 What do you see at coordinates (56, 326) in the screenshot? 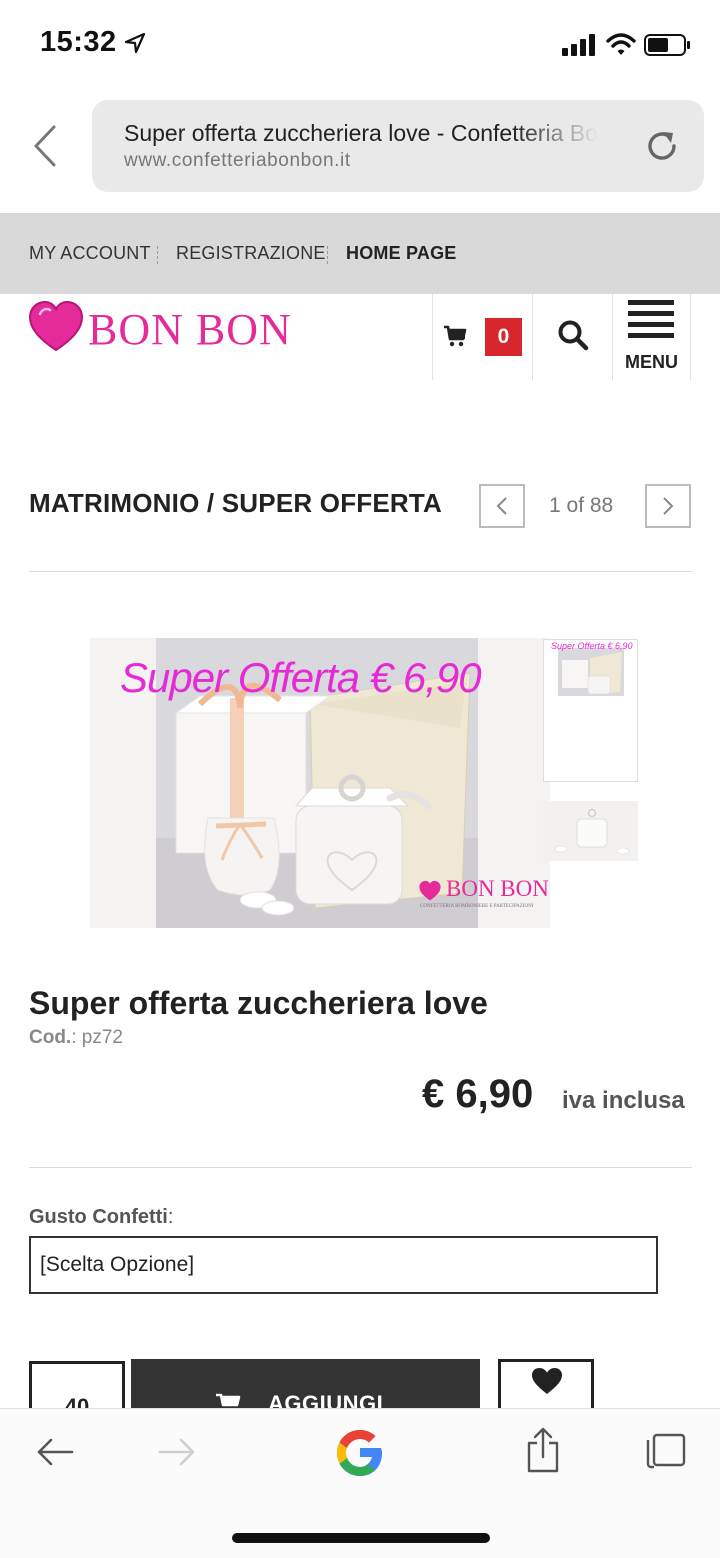
I see `heart-logo-icon` at bounding box center [56, 326].